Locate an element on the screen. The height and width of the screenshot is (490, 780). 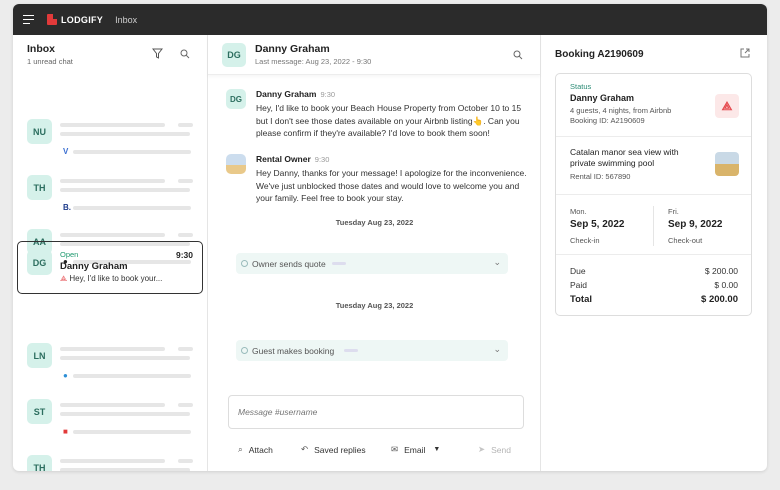
paperclip-icon: ⌕ is located at coordinates (240, 449).